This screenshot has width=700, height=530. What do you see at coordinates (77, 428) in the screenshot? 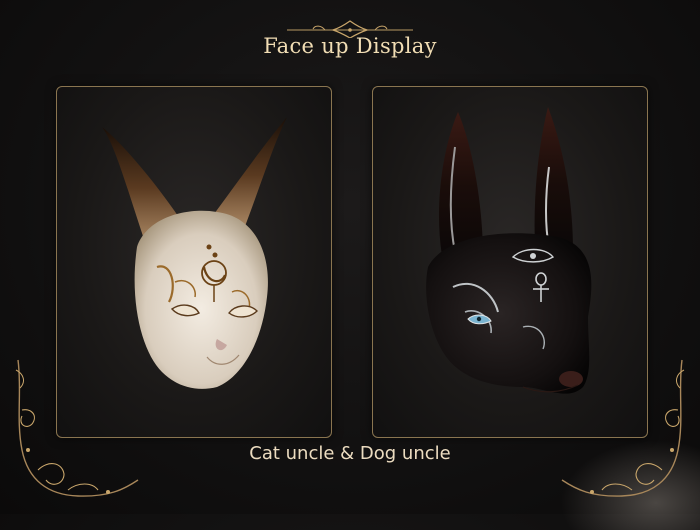
I see `corner-ornament-left` at bounding box center [77, 428].